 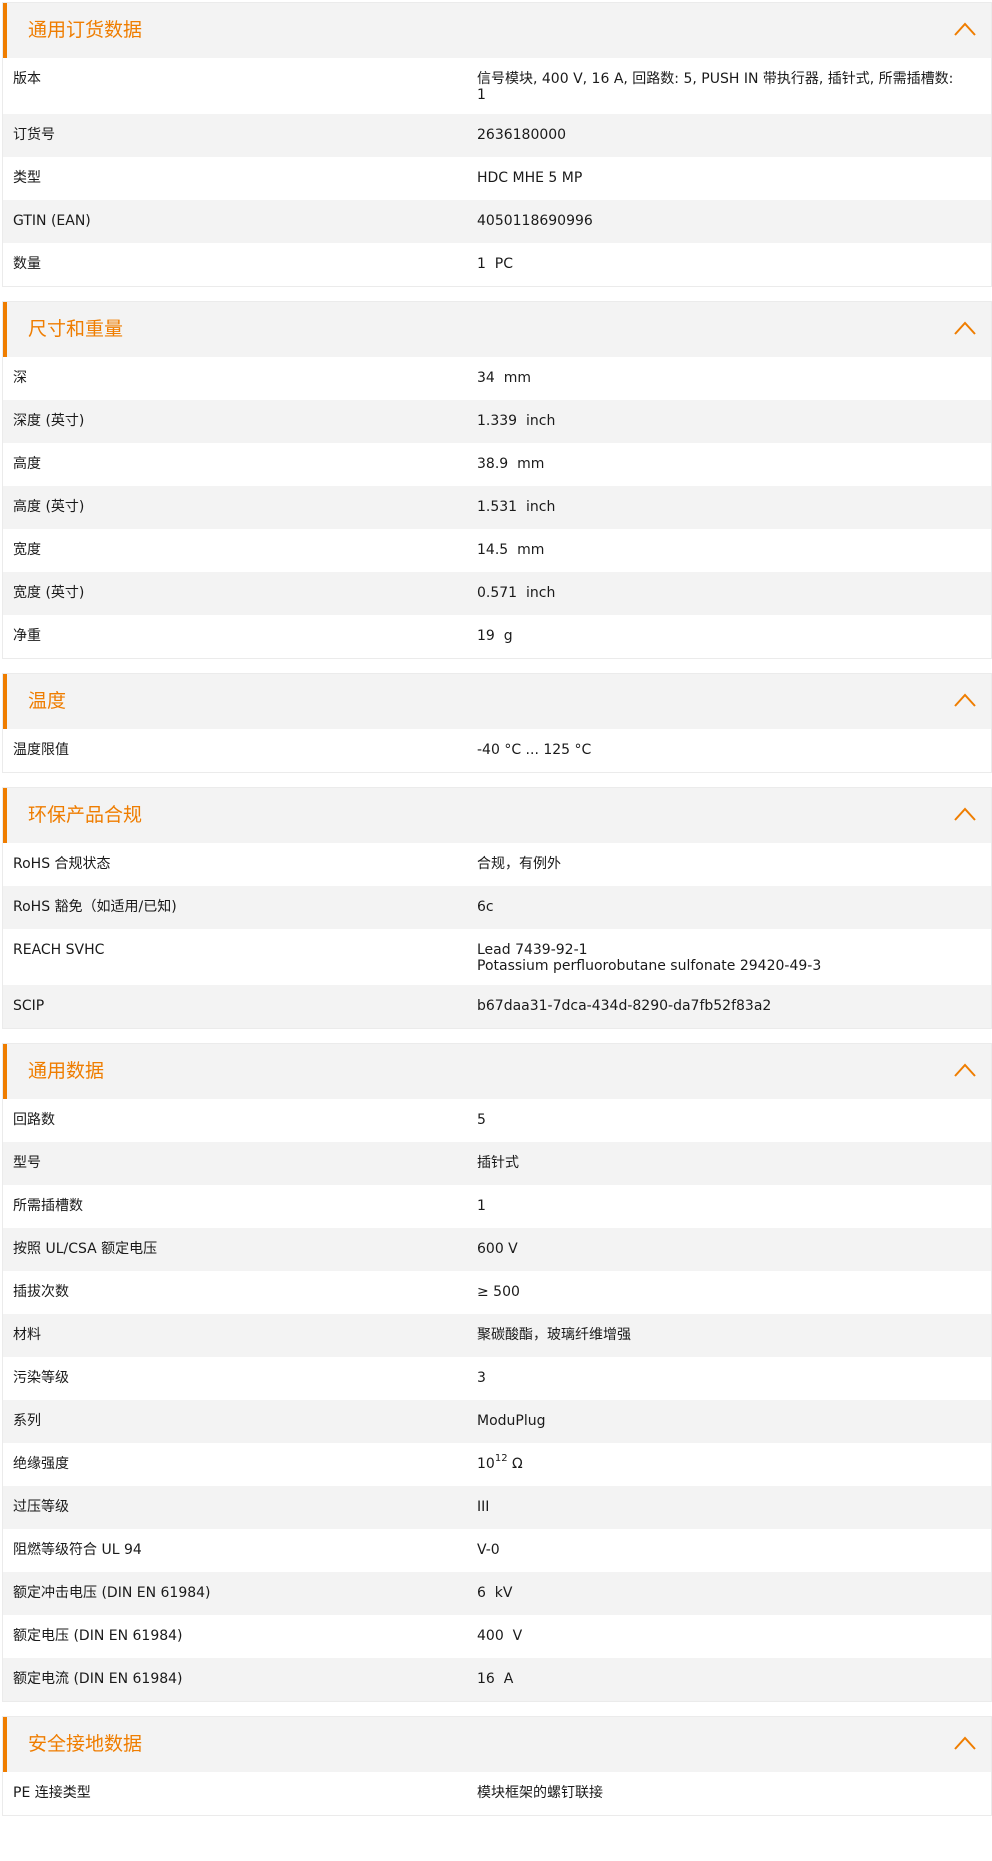 What do you see at coordinates (511, 464) in the screenshot?
I see `spec-value: 38.9 mm` at bounding box center [511, 464].